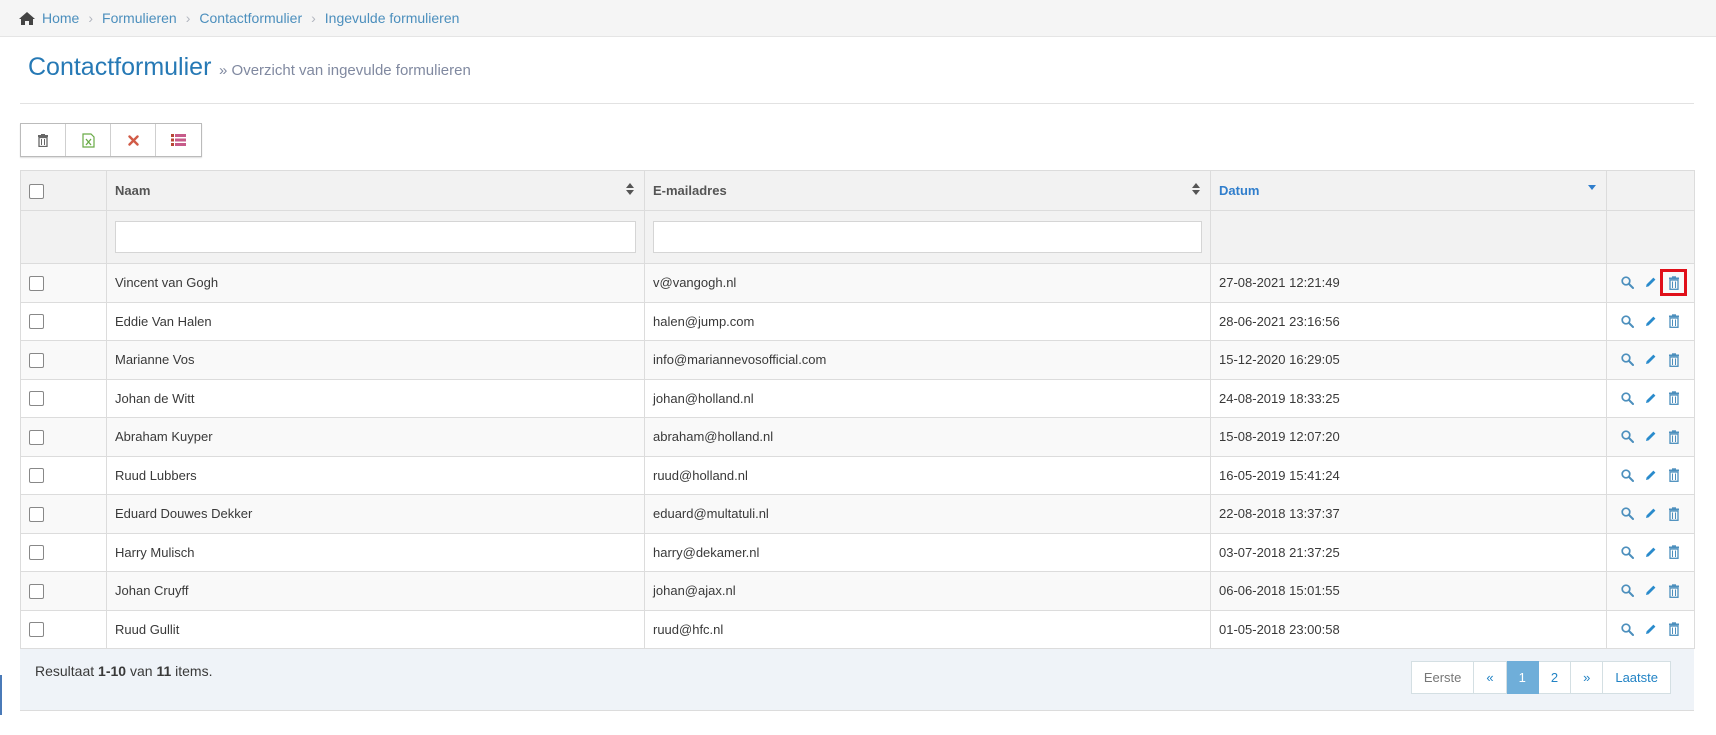 Image resolution: width=1716 pixels, height=735 pixels. I want to click on side-edge-marker, so click(1, 695).